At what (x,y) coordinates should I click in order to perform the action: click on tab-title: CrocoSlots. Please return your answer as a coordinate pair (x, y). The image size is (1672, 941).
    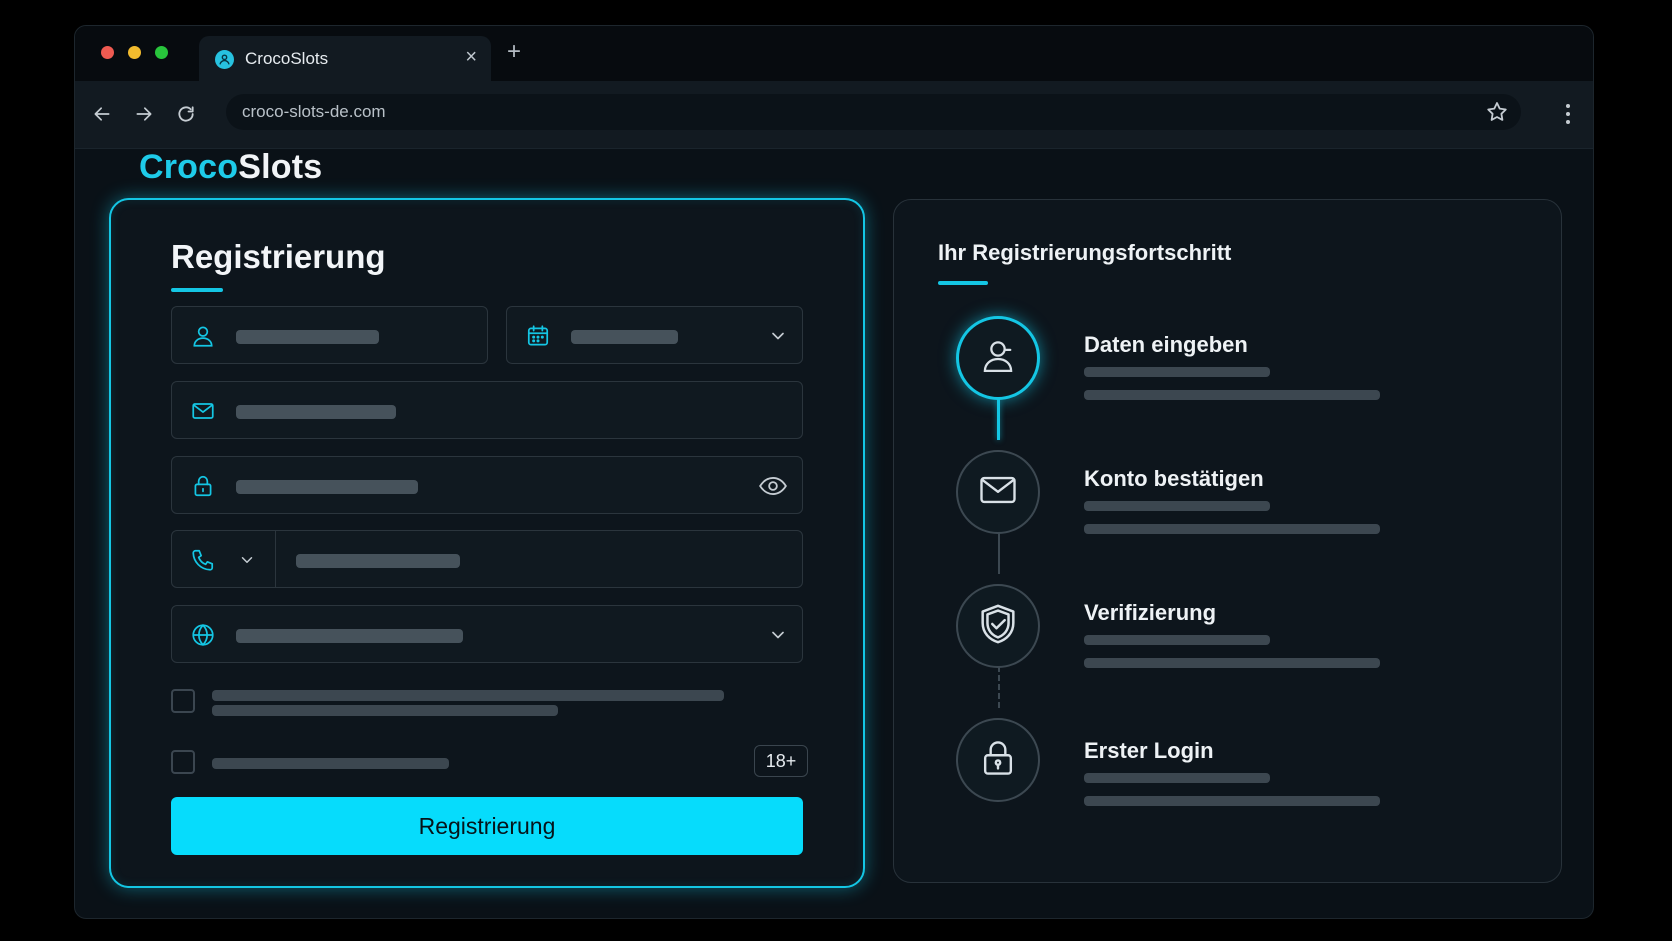
    Looking at the image, I should click on (287, 58).